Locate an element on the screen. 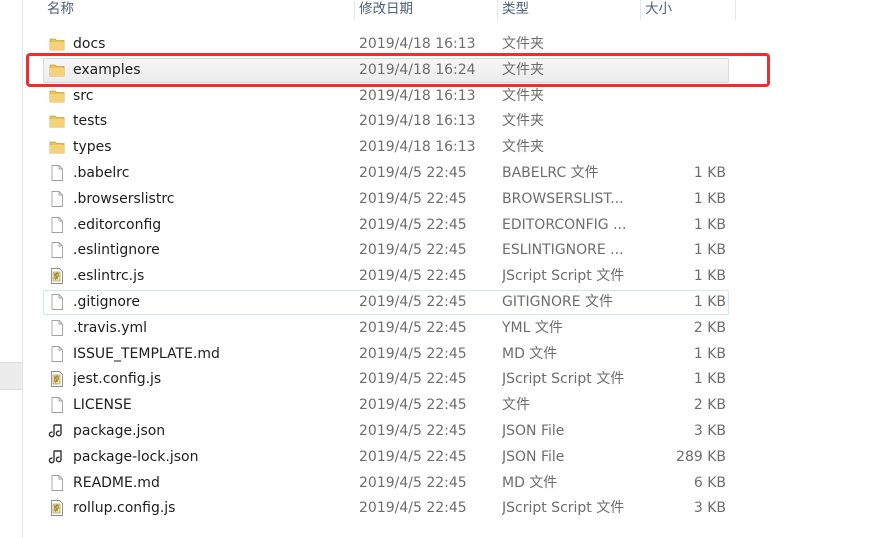 The width and height of the screenshot is (894, 538). file-row: ISSUE_TEMPLATE.md 2019/4/5 22:45 MD 文件 1 KB is located at coordinates (386, 354).